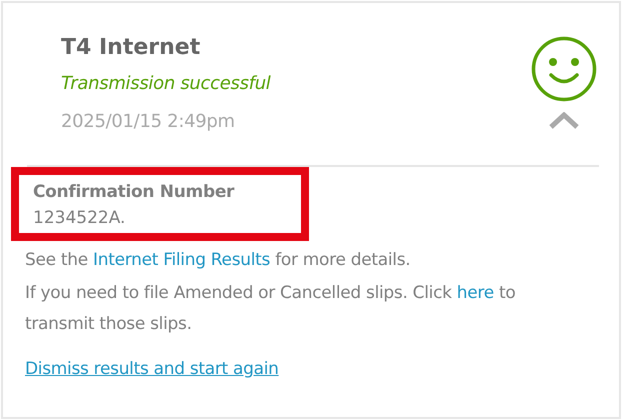 Image resolution: width=622 pixels, height=420 pixels. I want to click on amend-sentence: If you need to file Amended or Cancelled slips. Click here to transmit those slips., so click(270, 309).